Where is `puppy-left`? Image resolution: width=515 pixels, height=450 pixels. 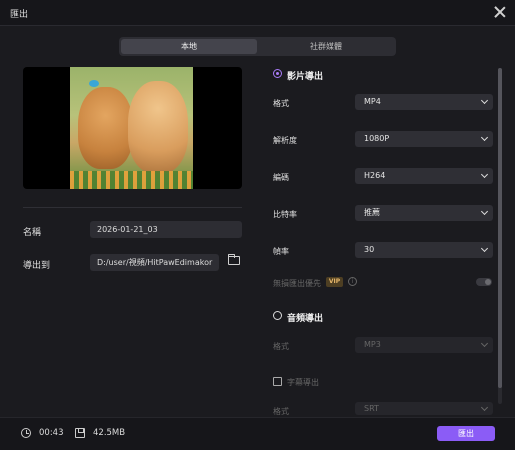
puppy-left is located at coordinates (105, 128).